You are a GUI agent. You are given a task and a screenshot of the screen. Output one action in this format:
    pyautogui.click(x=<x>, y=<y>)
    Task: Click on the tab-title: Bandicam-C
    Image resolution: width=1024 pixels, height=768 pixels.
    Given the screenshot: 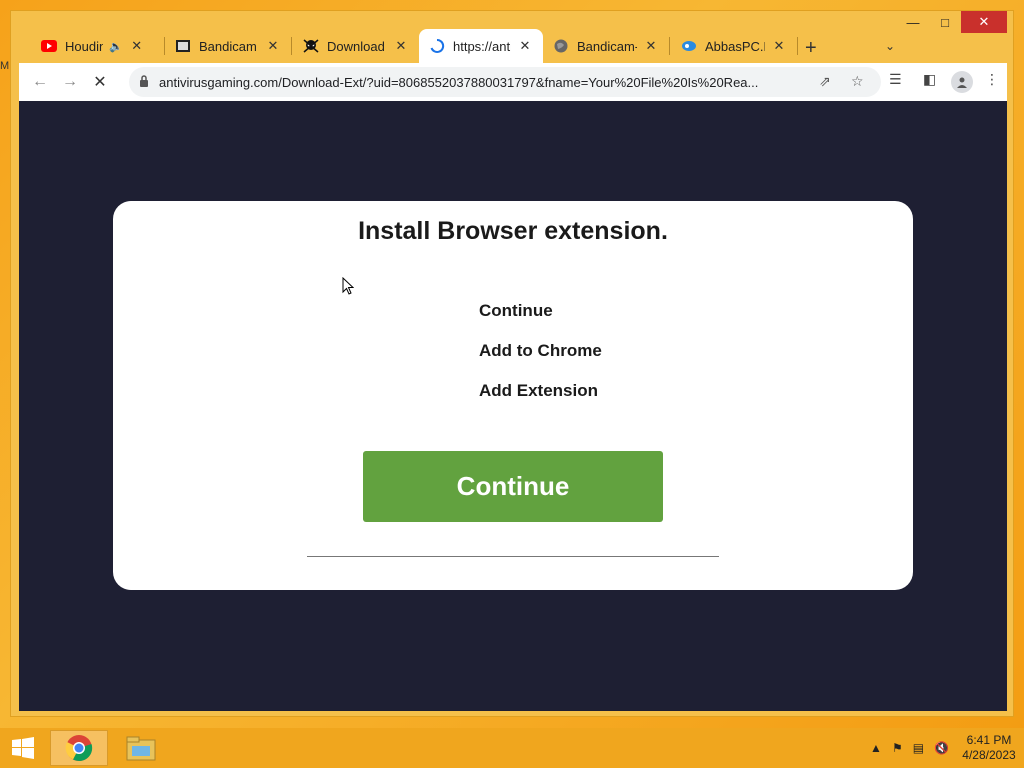 What is the action you would take?
    pyautogui.click(x=607, y=46)
    